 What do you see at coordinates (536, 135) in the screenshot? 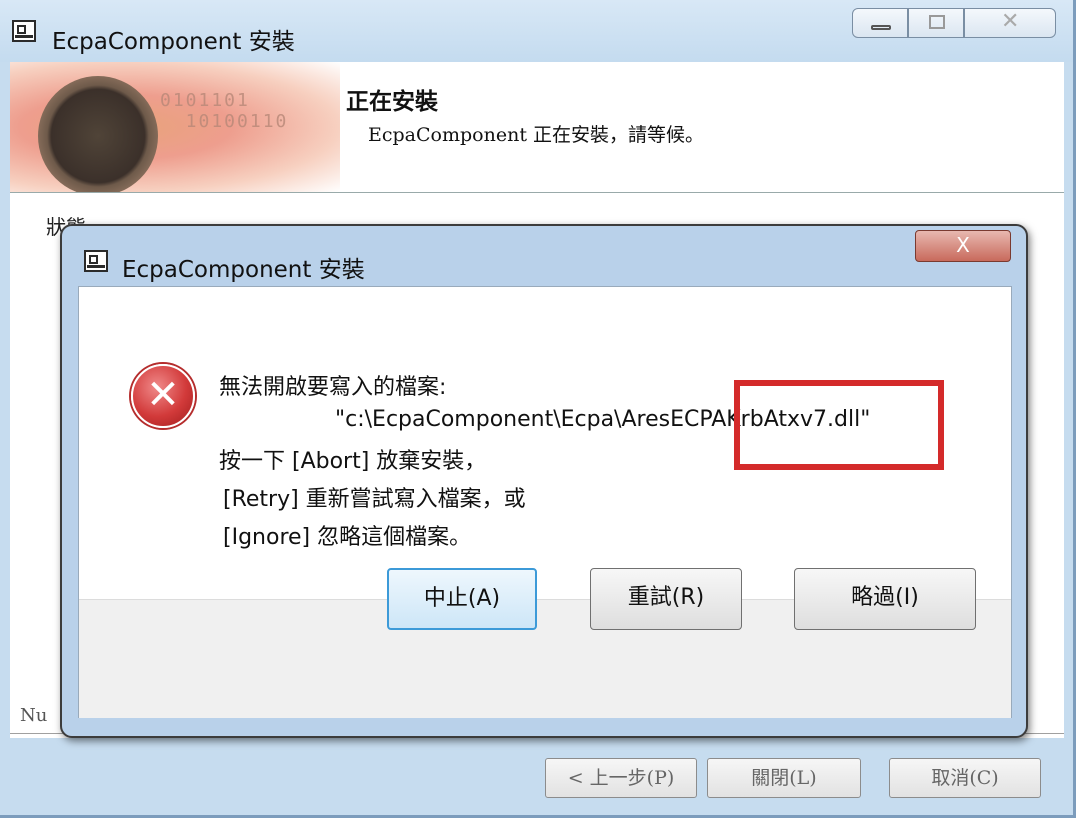
I see `banner-subtitle: EcpaComponent 正在安裝，請等候。` at bounding box center [536, 135].